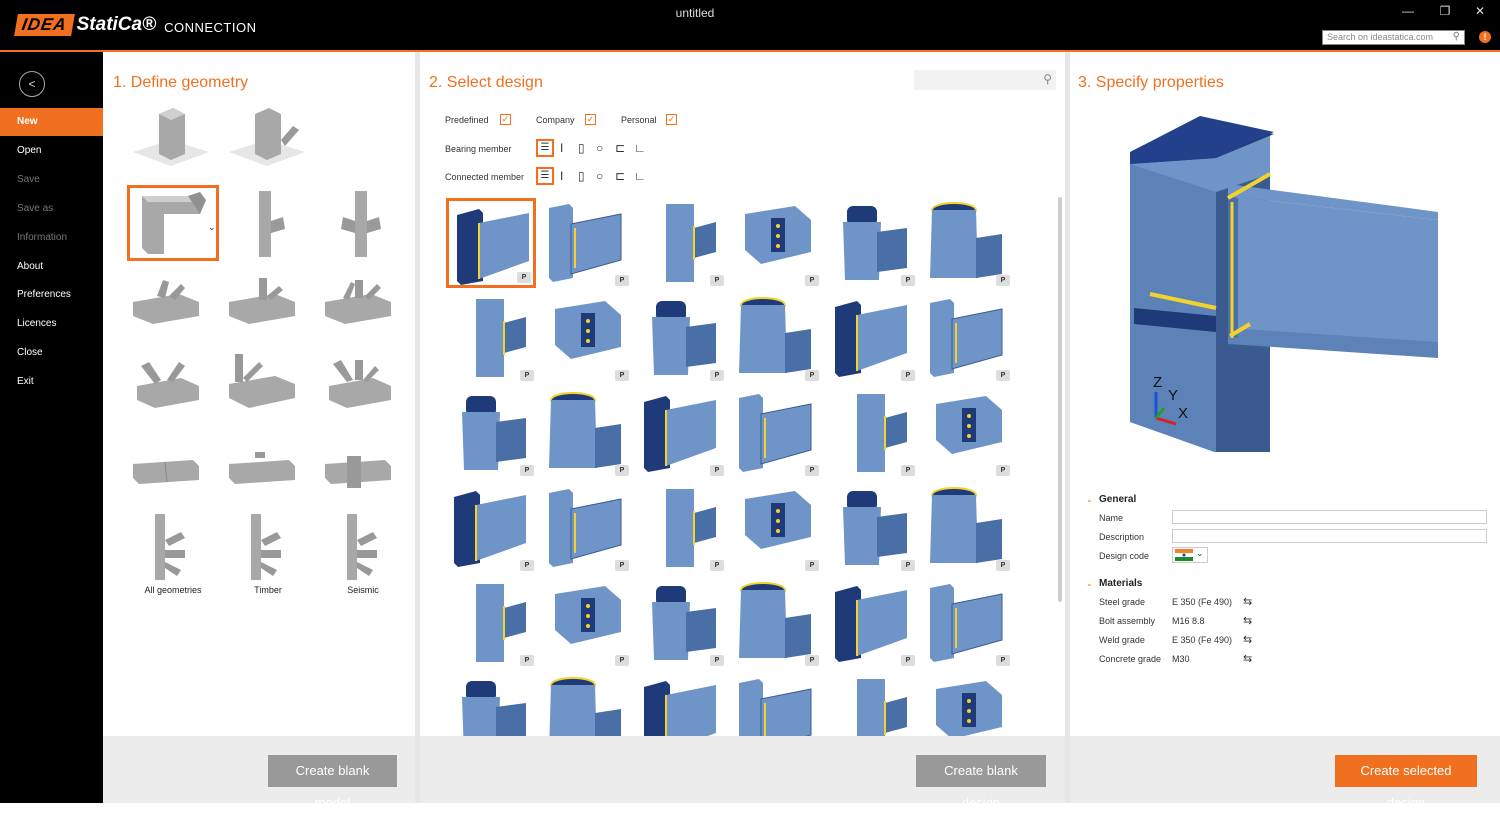 Image resolution: width=1500 pixels, height=819 pixels. I want to click on sidebar-item-save: Save, so click(51, 180).